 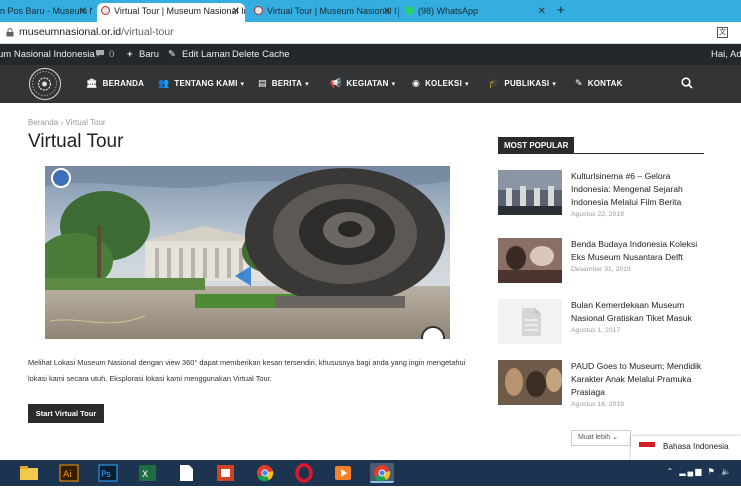 I want to click on address-bar: museumnasional.or.id/virtual-tour 文, so click(x=370, y=33).